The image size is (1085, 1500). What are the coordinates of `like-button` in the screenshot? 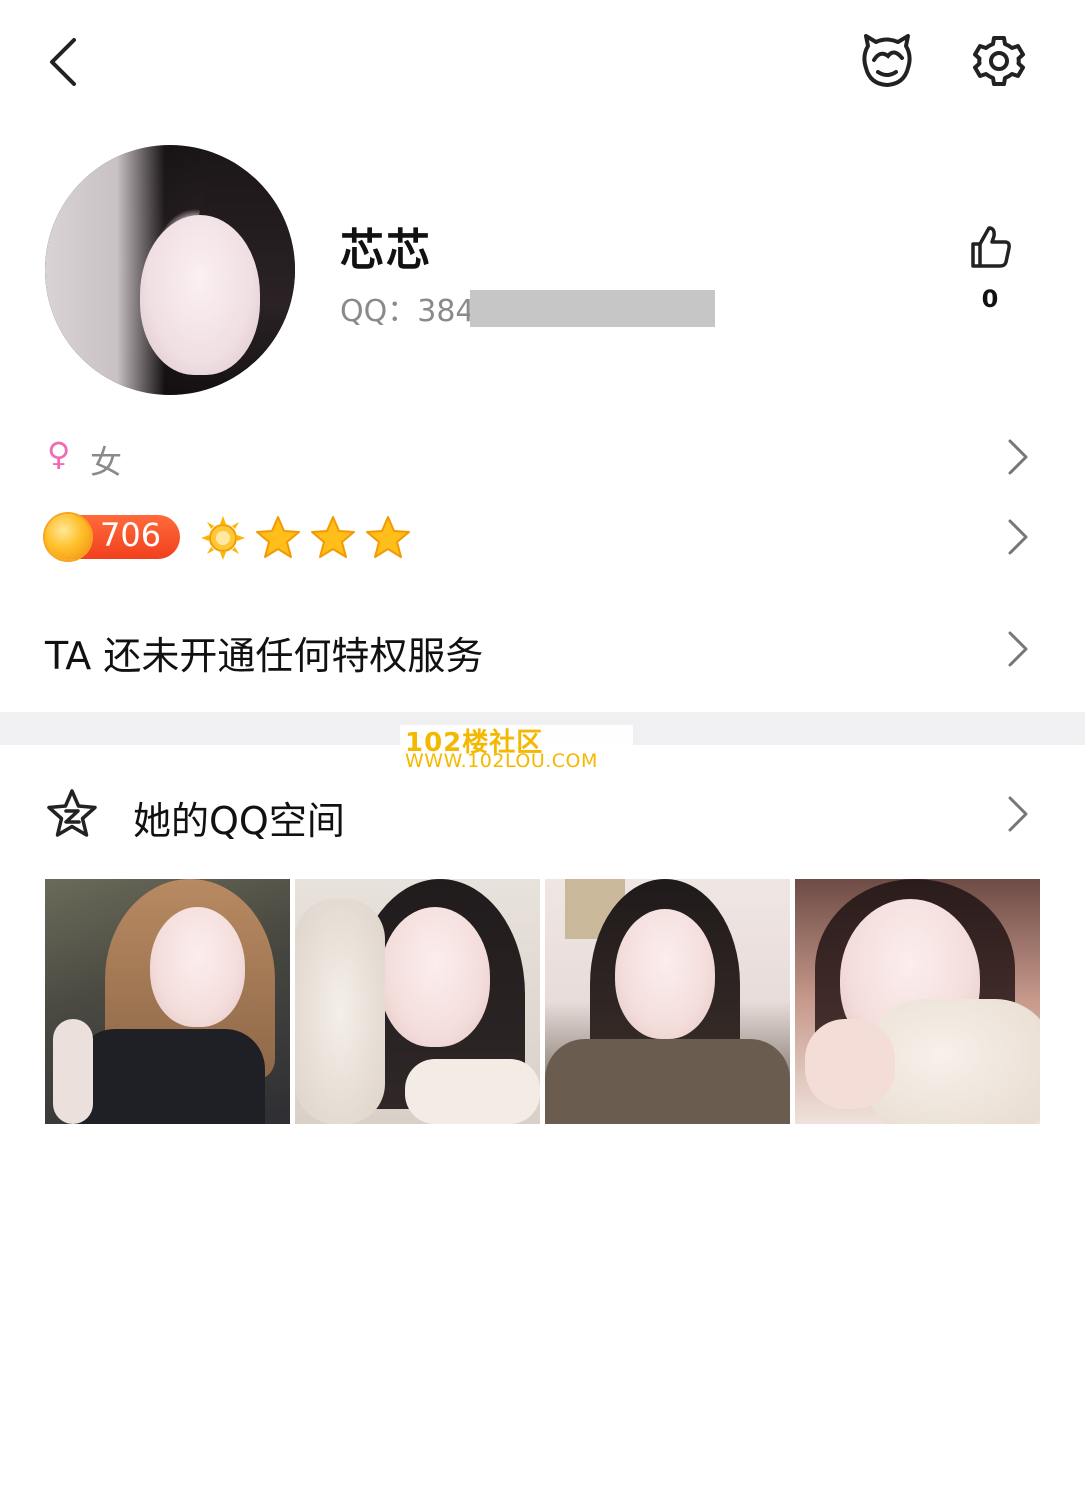 It's located at (990, 249).